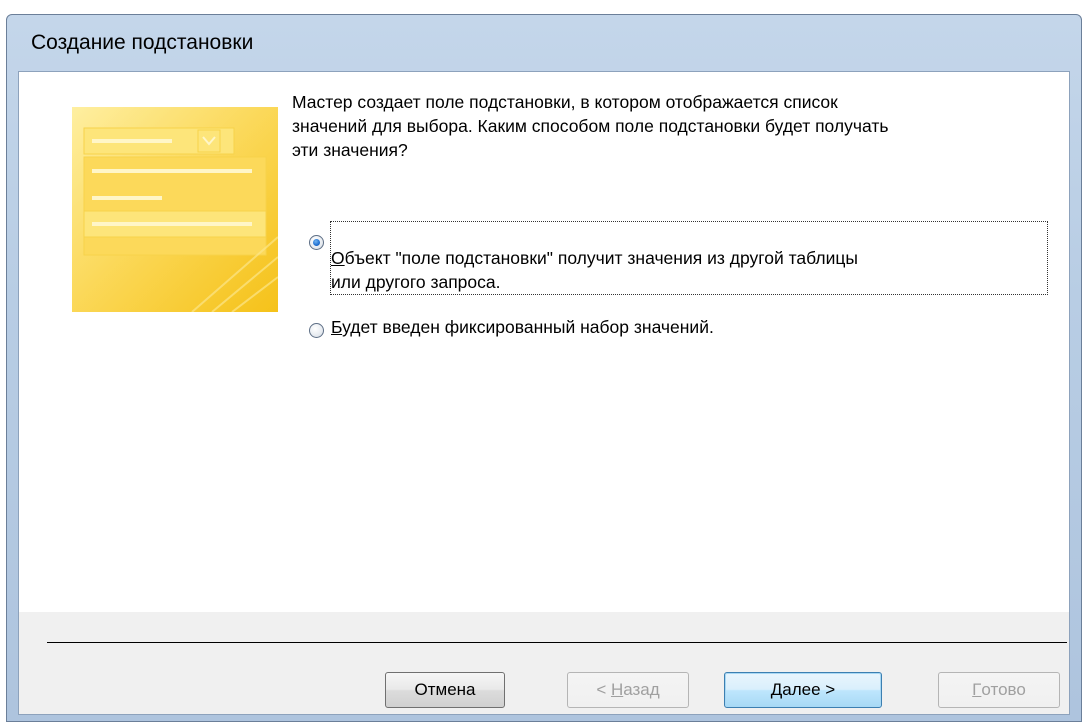 The width and height of the screenshot is (1086, 726). I want to click on titlebar: Создание подстановки, so click(544, 43).